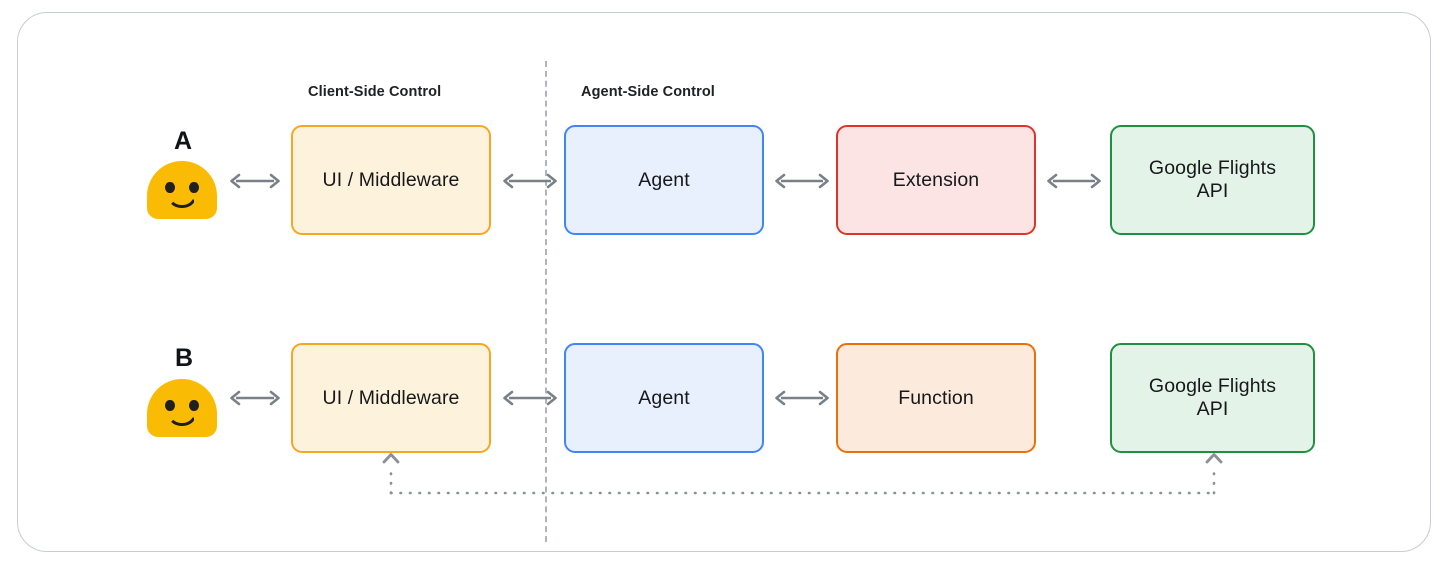  What do you see at coordinates (802, 398) in the screenshot?
I see `bidirectional-arrow-agent-to-function-b` at bounding box center [802, 398].